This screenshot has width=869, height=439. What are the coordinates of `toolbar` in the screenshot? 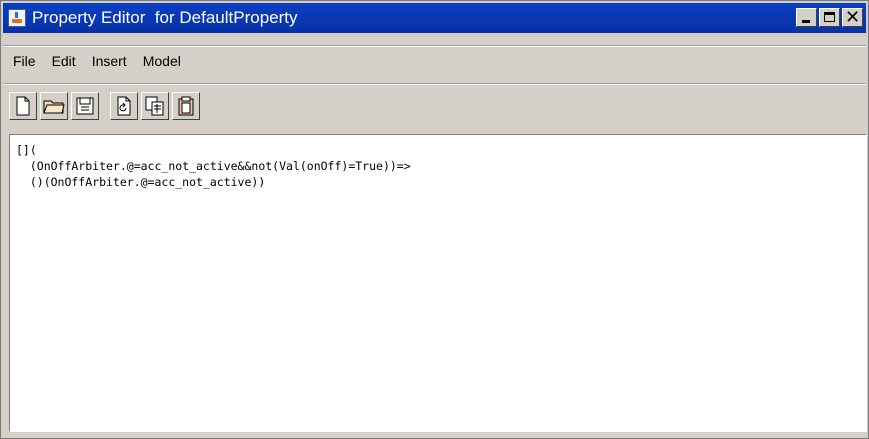 It's located at (106, 106).